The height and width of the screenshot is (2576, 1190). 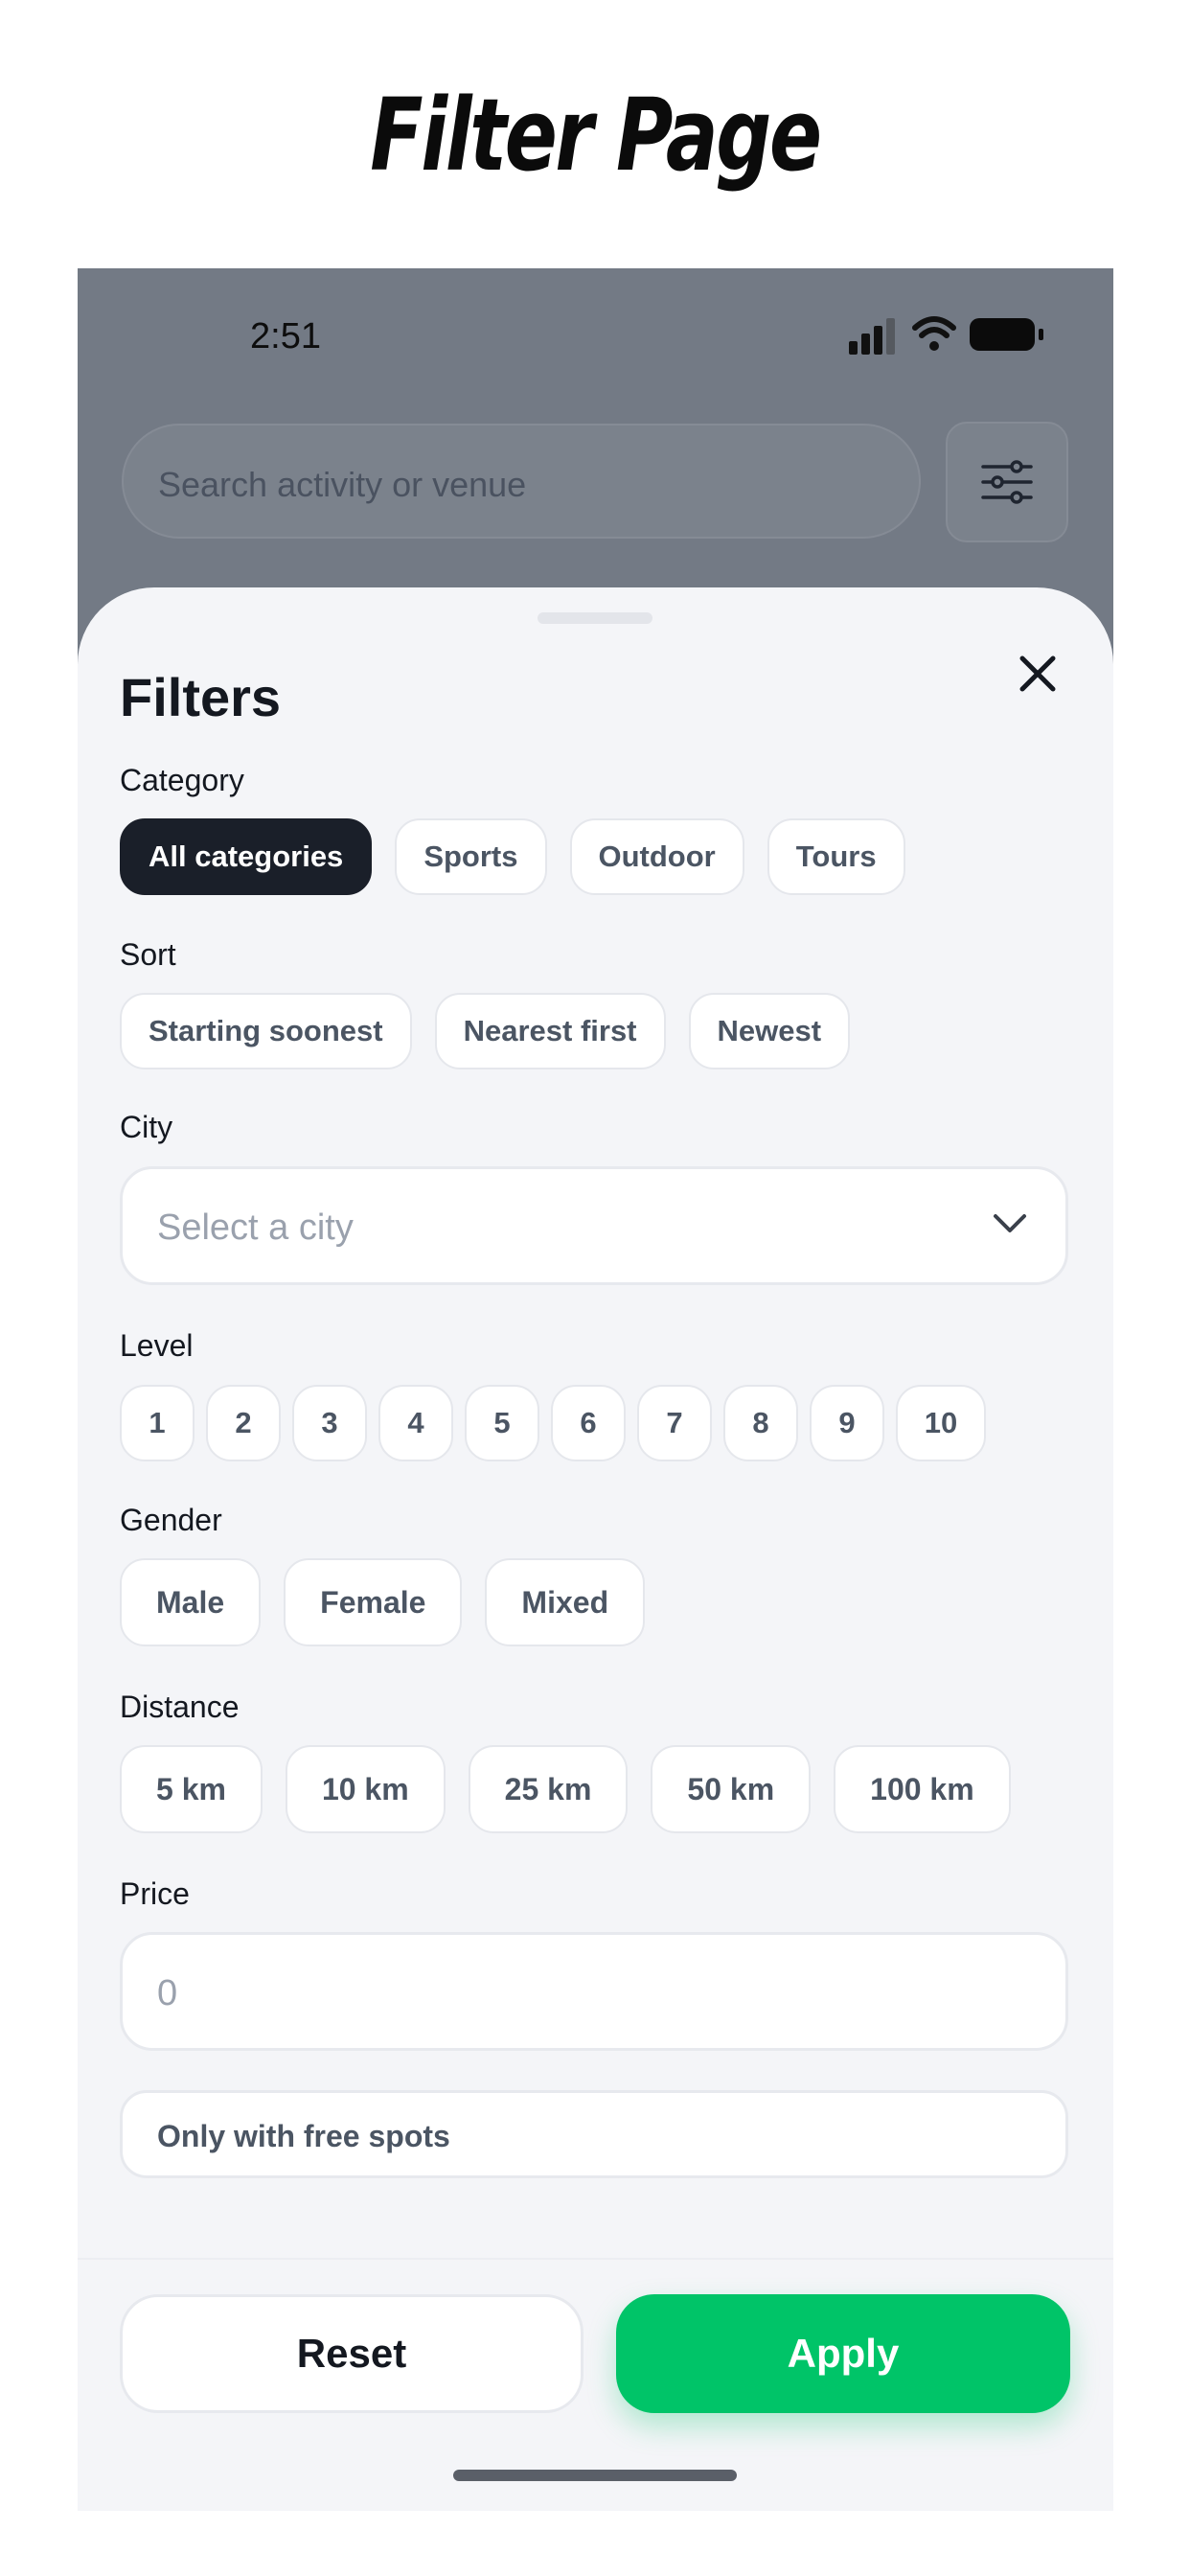 What do you see at coordinates (836, 856) in the screenshot?
I see `category-chip-tours: Tours` at bounding box center [836, 856].